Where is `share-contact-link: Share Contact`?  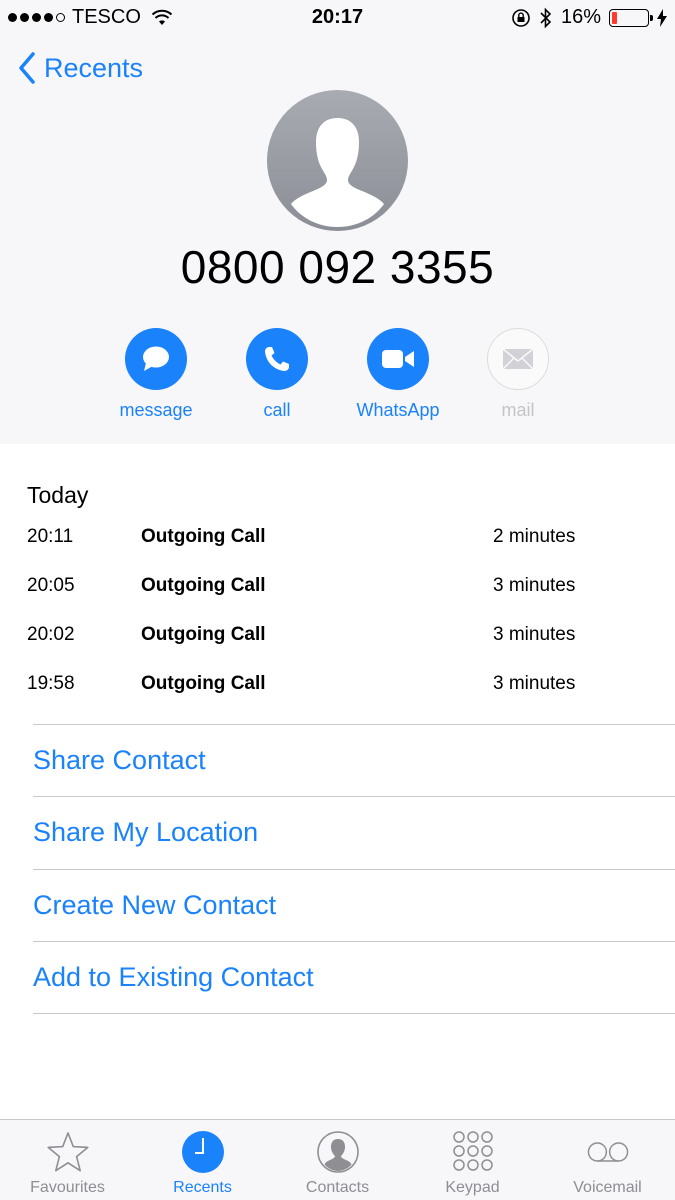 share-contact-link: Share Contact is located at coordinates (354, 760).